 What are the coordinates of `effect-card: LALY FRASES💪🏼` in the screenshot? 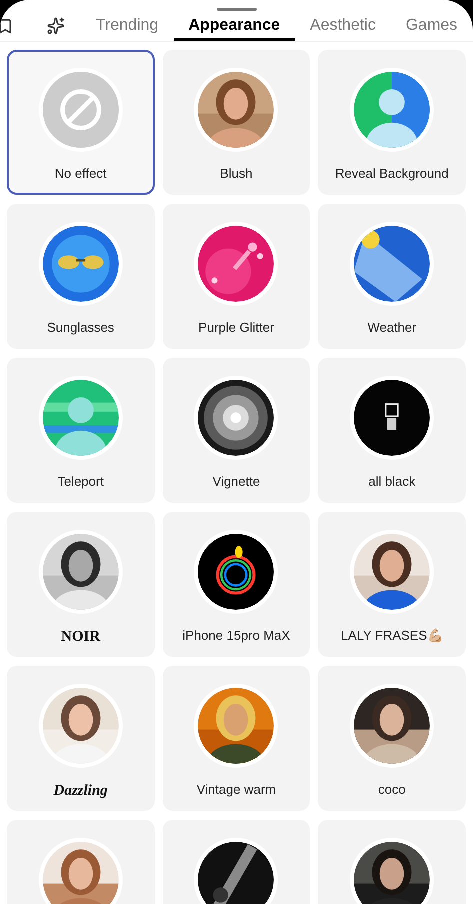 It's located at (392, 584).